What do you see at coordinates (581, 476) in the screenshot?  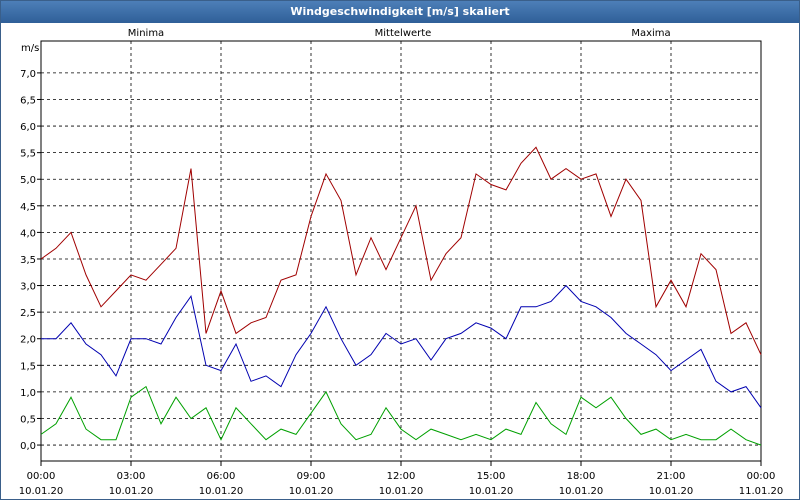 I see `x-tick-time: 18:00` at bounding box center [581, 476].